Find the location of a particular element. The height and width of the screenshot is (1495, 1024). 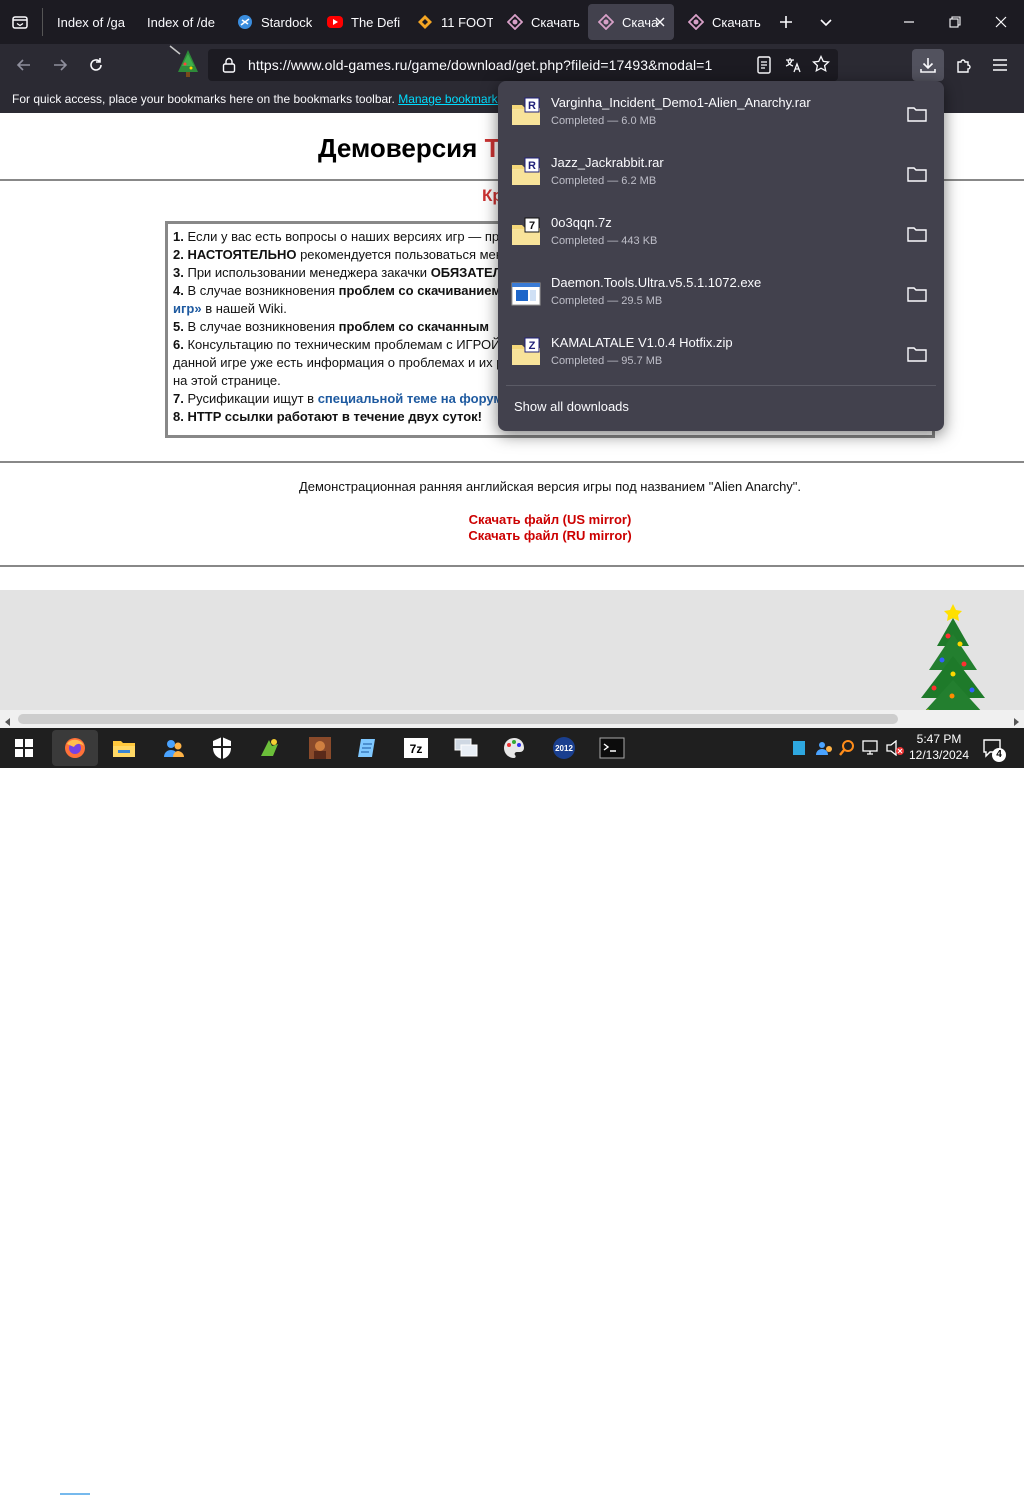

bookmark-star-icon is located at coordinates (821, 66).